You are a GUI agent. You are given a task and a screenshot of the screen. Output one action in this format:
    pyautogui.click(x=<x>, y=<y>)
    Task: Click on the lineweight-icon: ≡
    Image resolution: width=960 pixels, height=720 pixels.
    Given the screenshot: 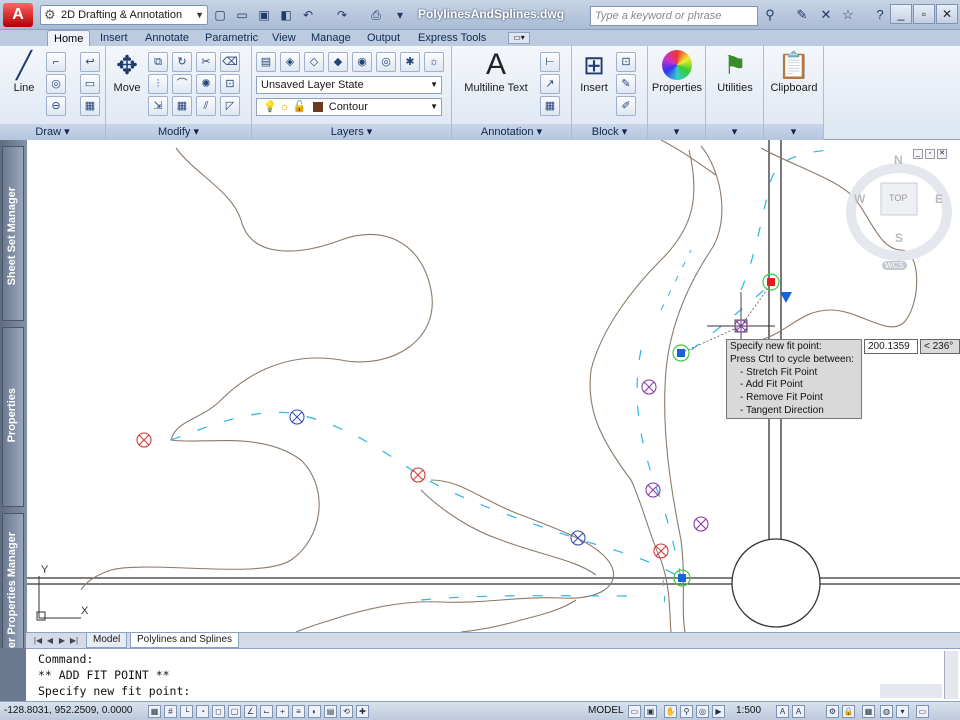 What is the action you would take?
    pyautogui.click(x=298, y=711)
    